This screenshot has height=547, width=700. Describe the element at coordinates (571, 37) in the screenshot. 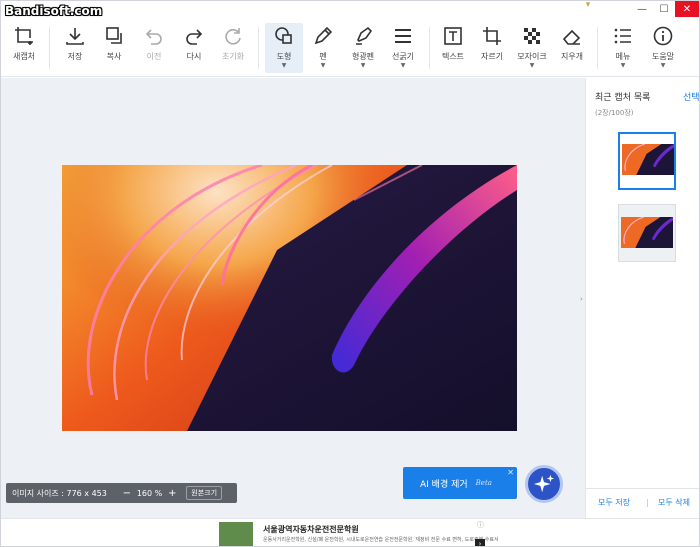

I see `eraser-icon` at that location.